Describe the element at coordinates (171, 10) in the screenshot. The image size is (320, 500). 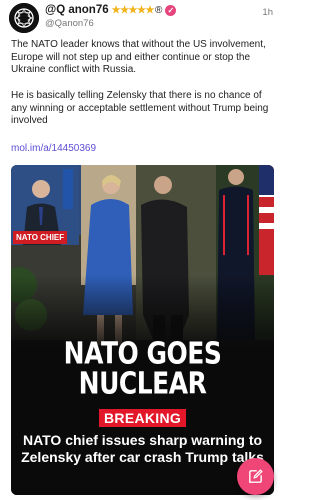
I see `verified-badge-icon: ✓` at that location.